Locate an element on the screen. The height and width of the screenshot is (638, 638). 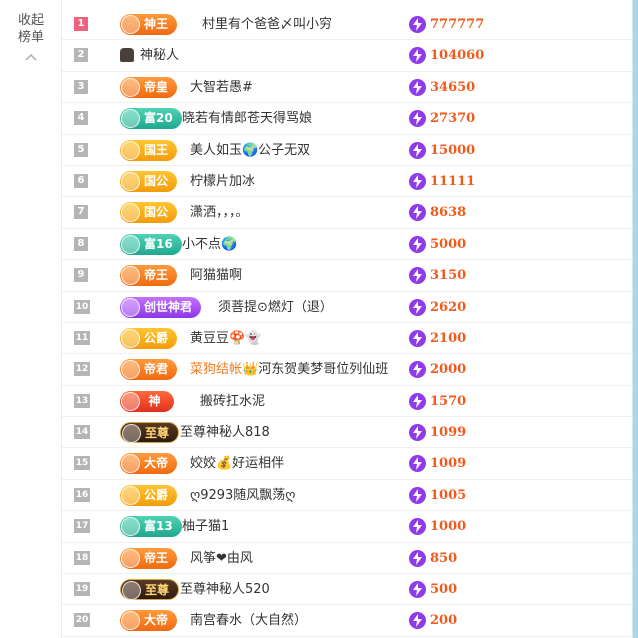
user-name: ღ9293随风飘荡ღ is located at coordinates (243, 495).